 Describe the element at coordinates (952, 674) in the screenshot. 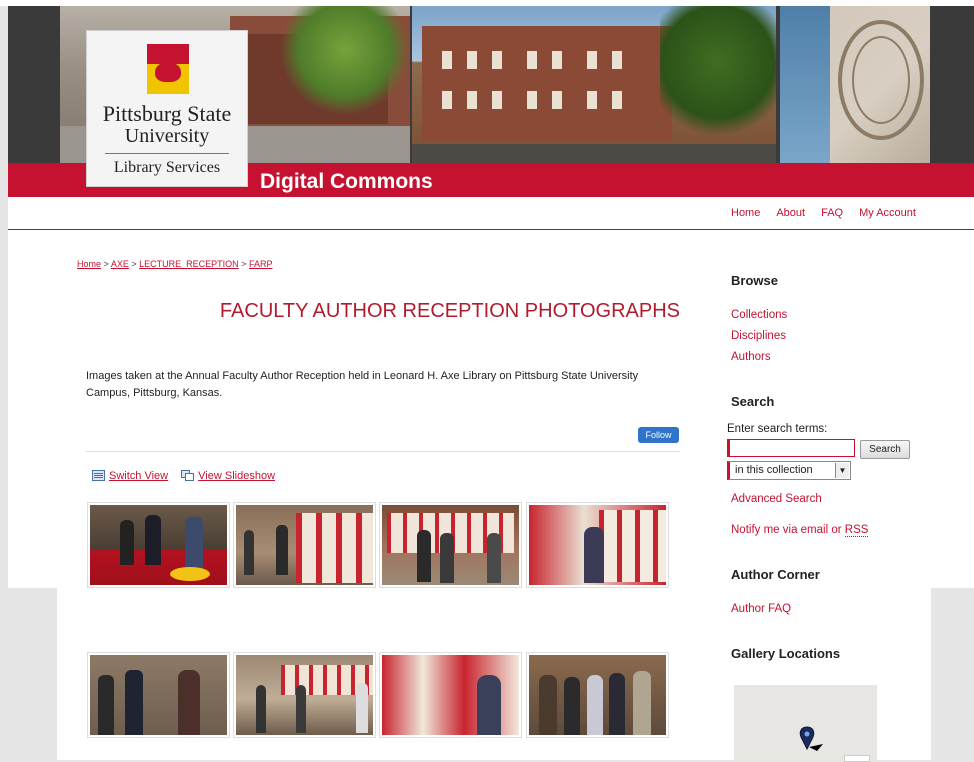

I see `page-gutter-right` at that location.